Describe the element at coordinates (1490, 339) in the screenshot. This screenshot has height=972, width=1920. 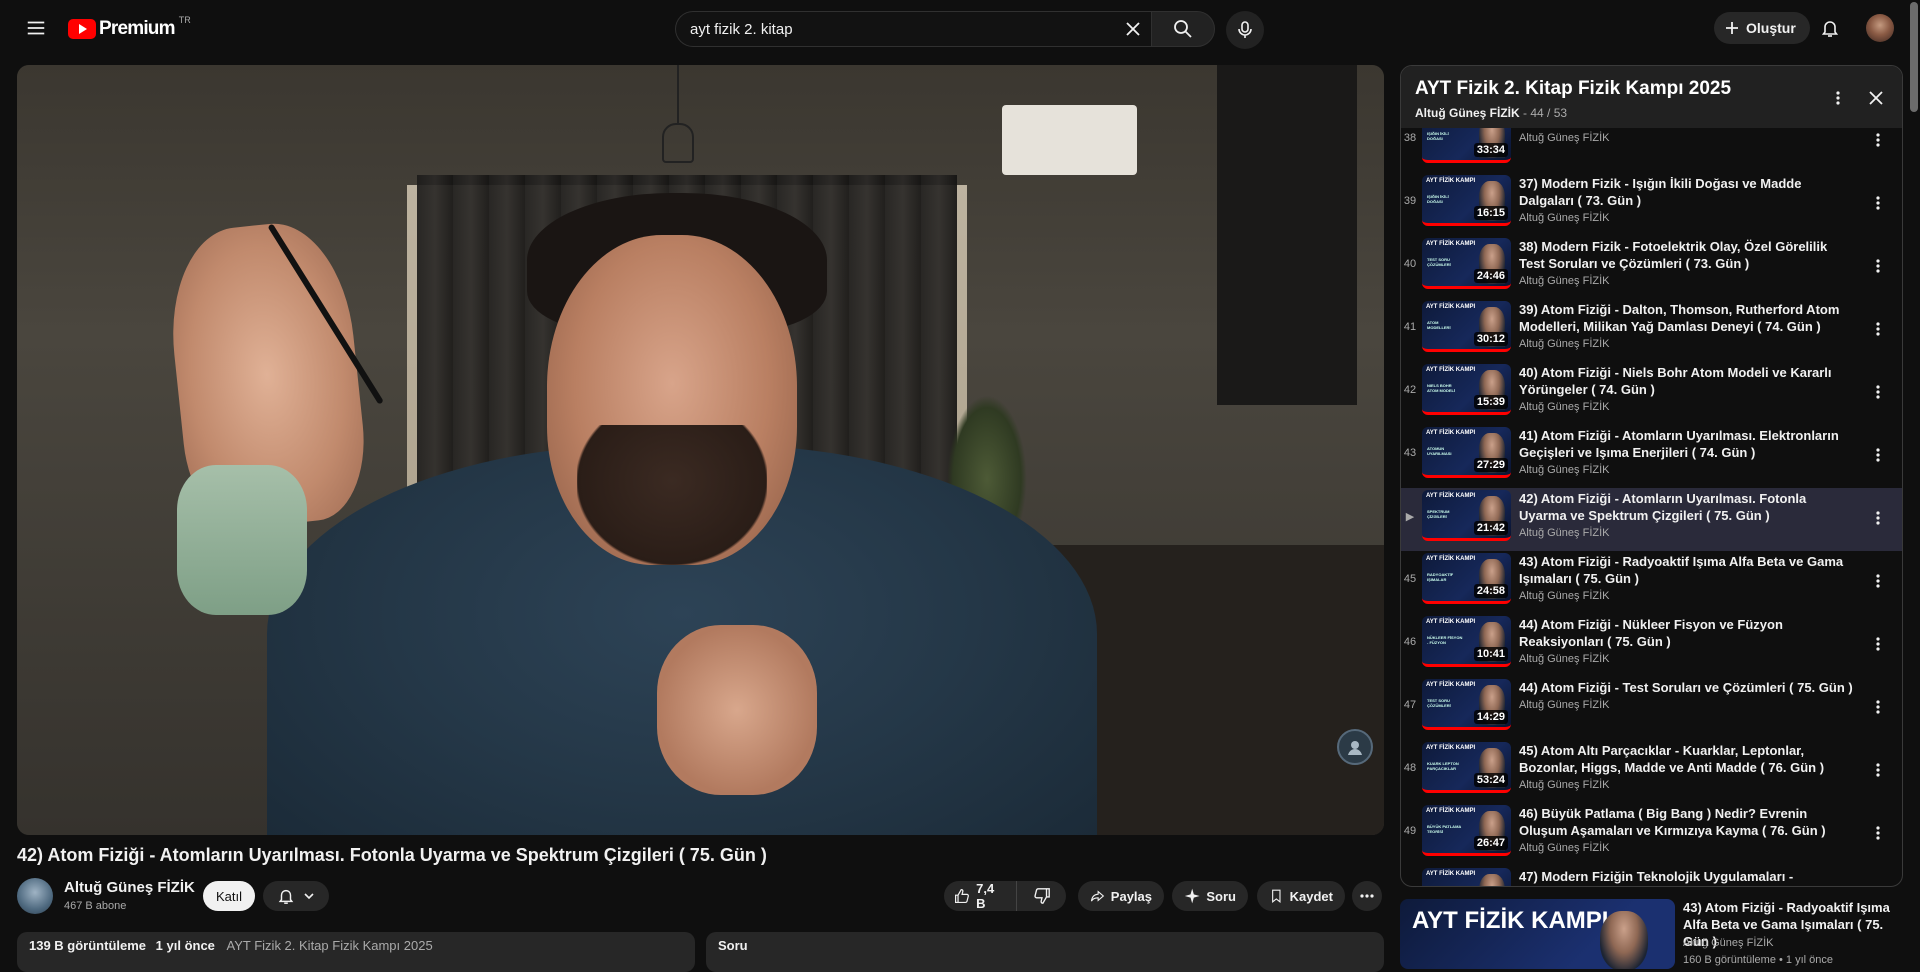
I see `playlist-item-duration: 30:12` at that location.